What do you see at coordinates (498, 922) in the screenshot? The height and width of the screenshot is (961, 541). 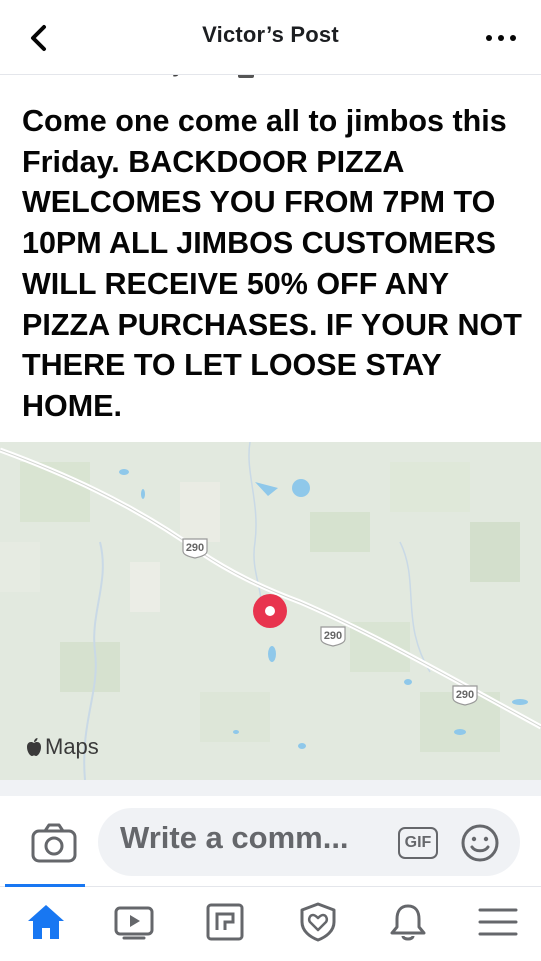 I see `menu-icon` at bounding box center [498, 922].